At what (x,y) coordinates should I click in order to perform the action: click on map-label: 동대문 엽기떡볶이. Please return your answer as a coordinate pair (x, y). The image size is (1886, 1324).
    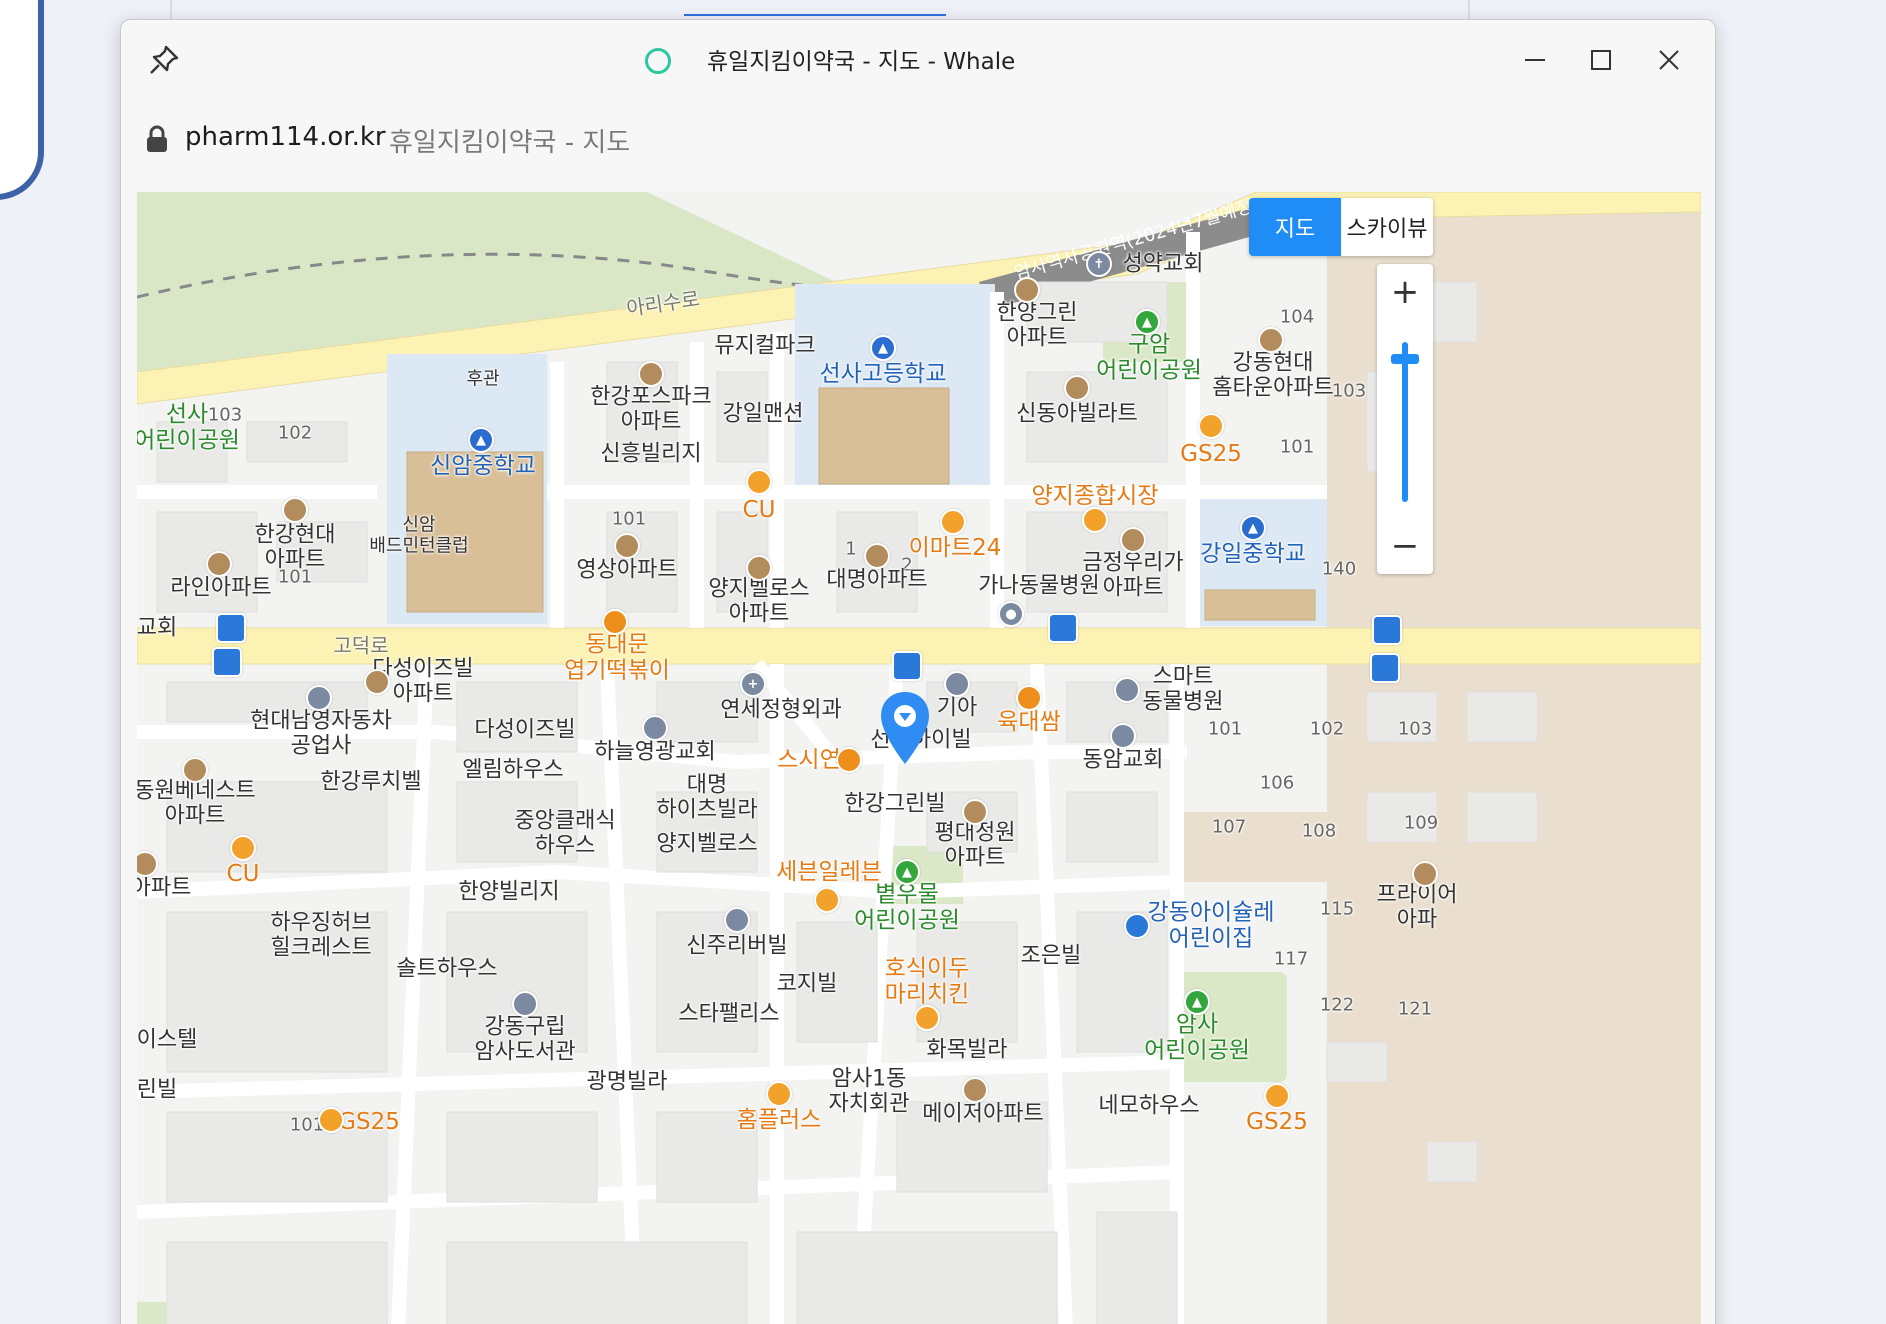
    Looking at the image, I should click on (617, 658).